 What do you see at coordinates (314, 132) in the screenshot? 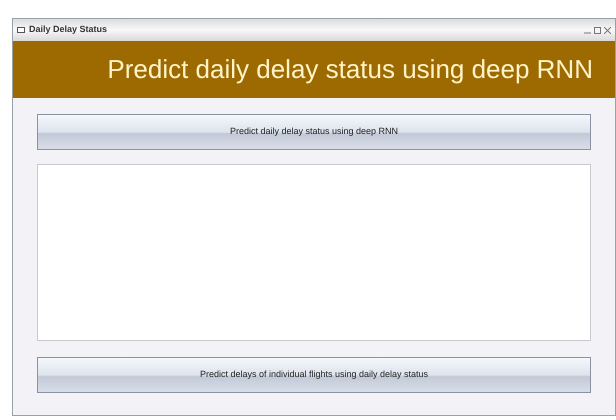
I see `action-button: Predict daily delay status using deep RNN` at bounding box center [314, 132].